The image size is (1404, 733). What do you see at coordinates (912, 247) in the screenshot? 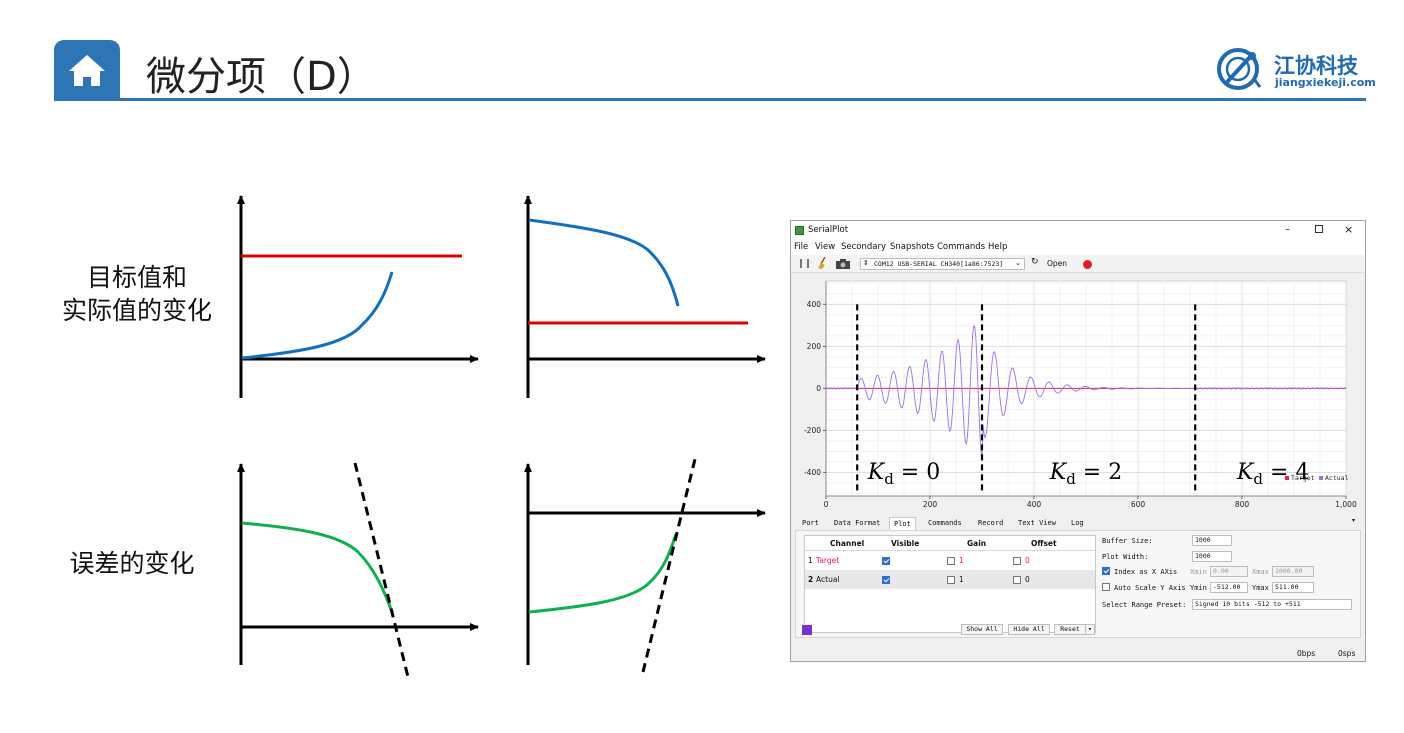
I see `menu-snapshots: Snapshots` at bounding box center [912, 247].